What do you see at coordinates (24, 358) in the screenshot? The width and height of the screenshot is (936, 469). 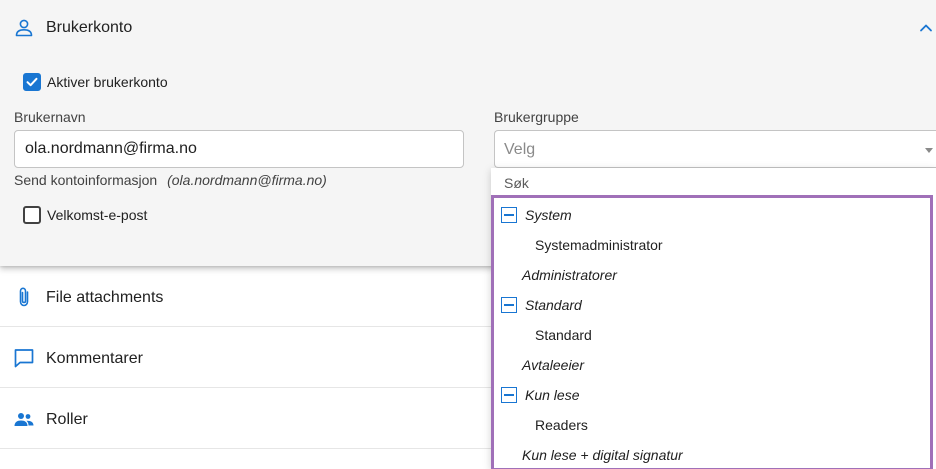 I see `comment-icon` at bounding box center [24, 358].